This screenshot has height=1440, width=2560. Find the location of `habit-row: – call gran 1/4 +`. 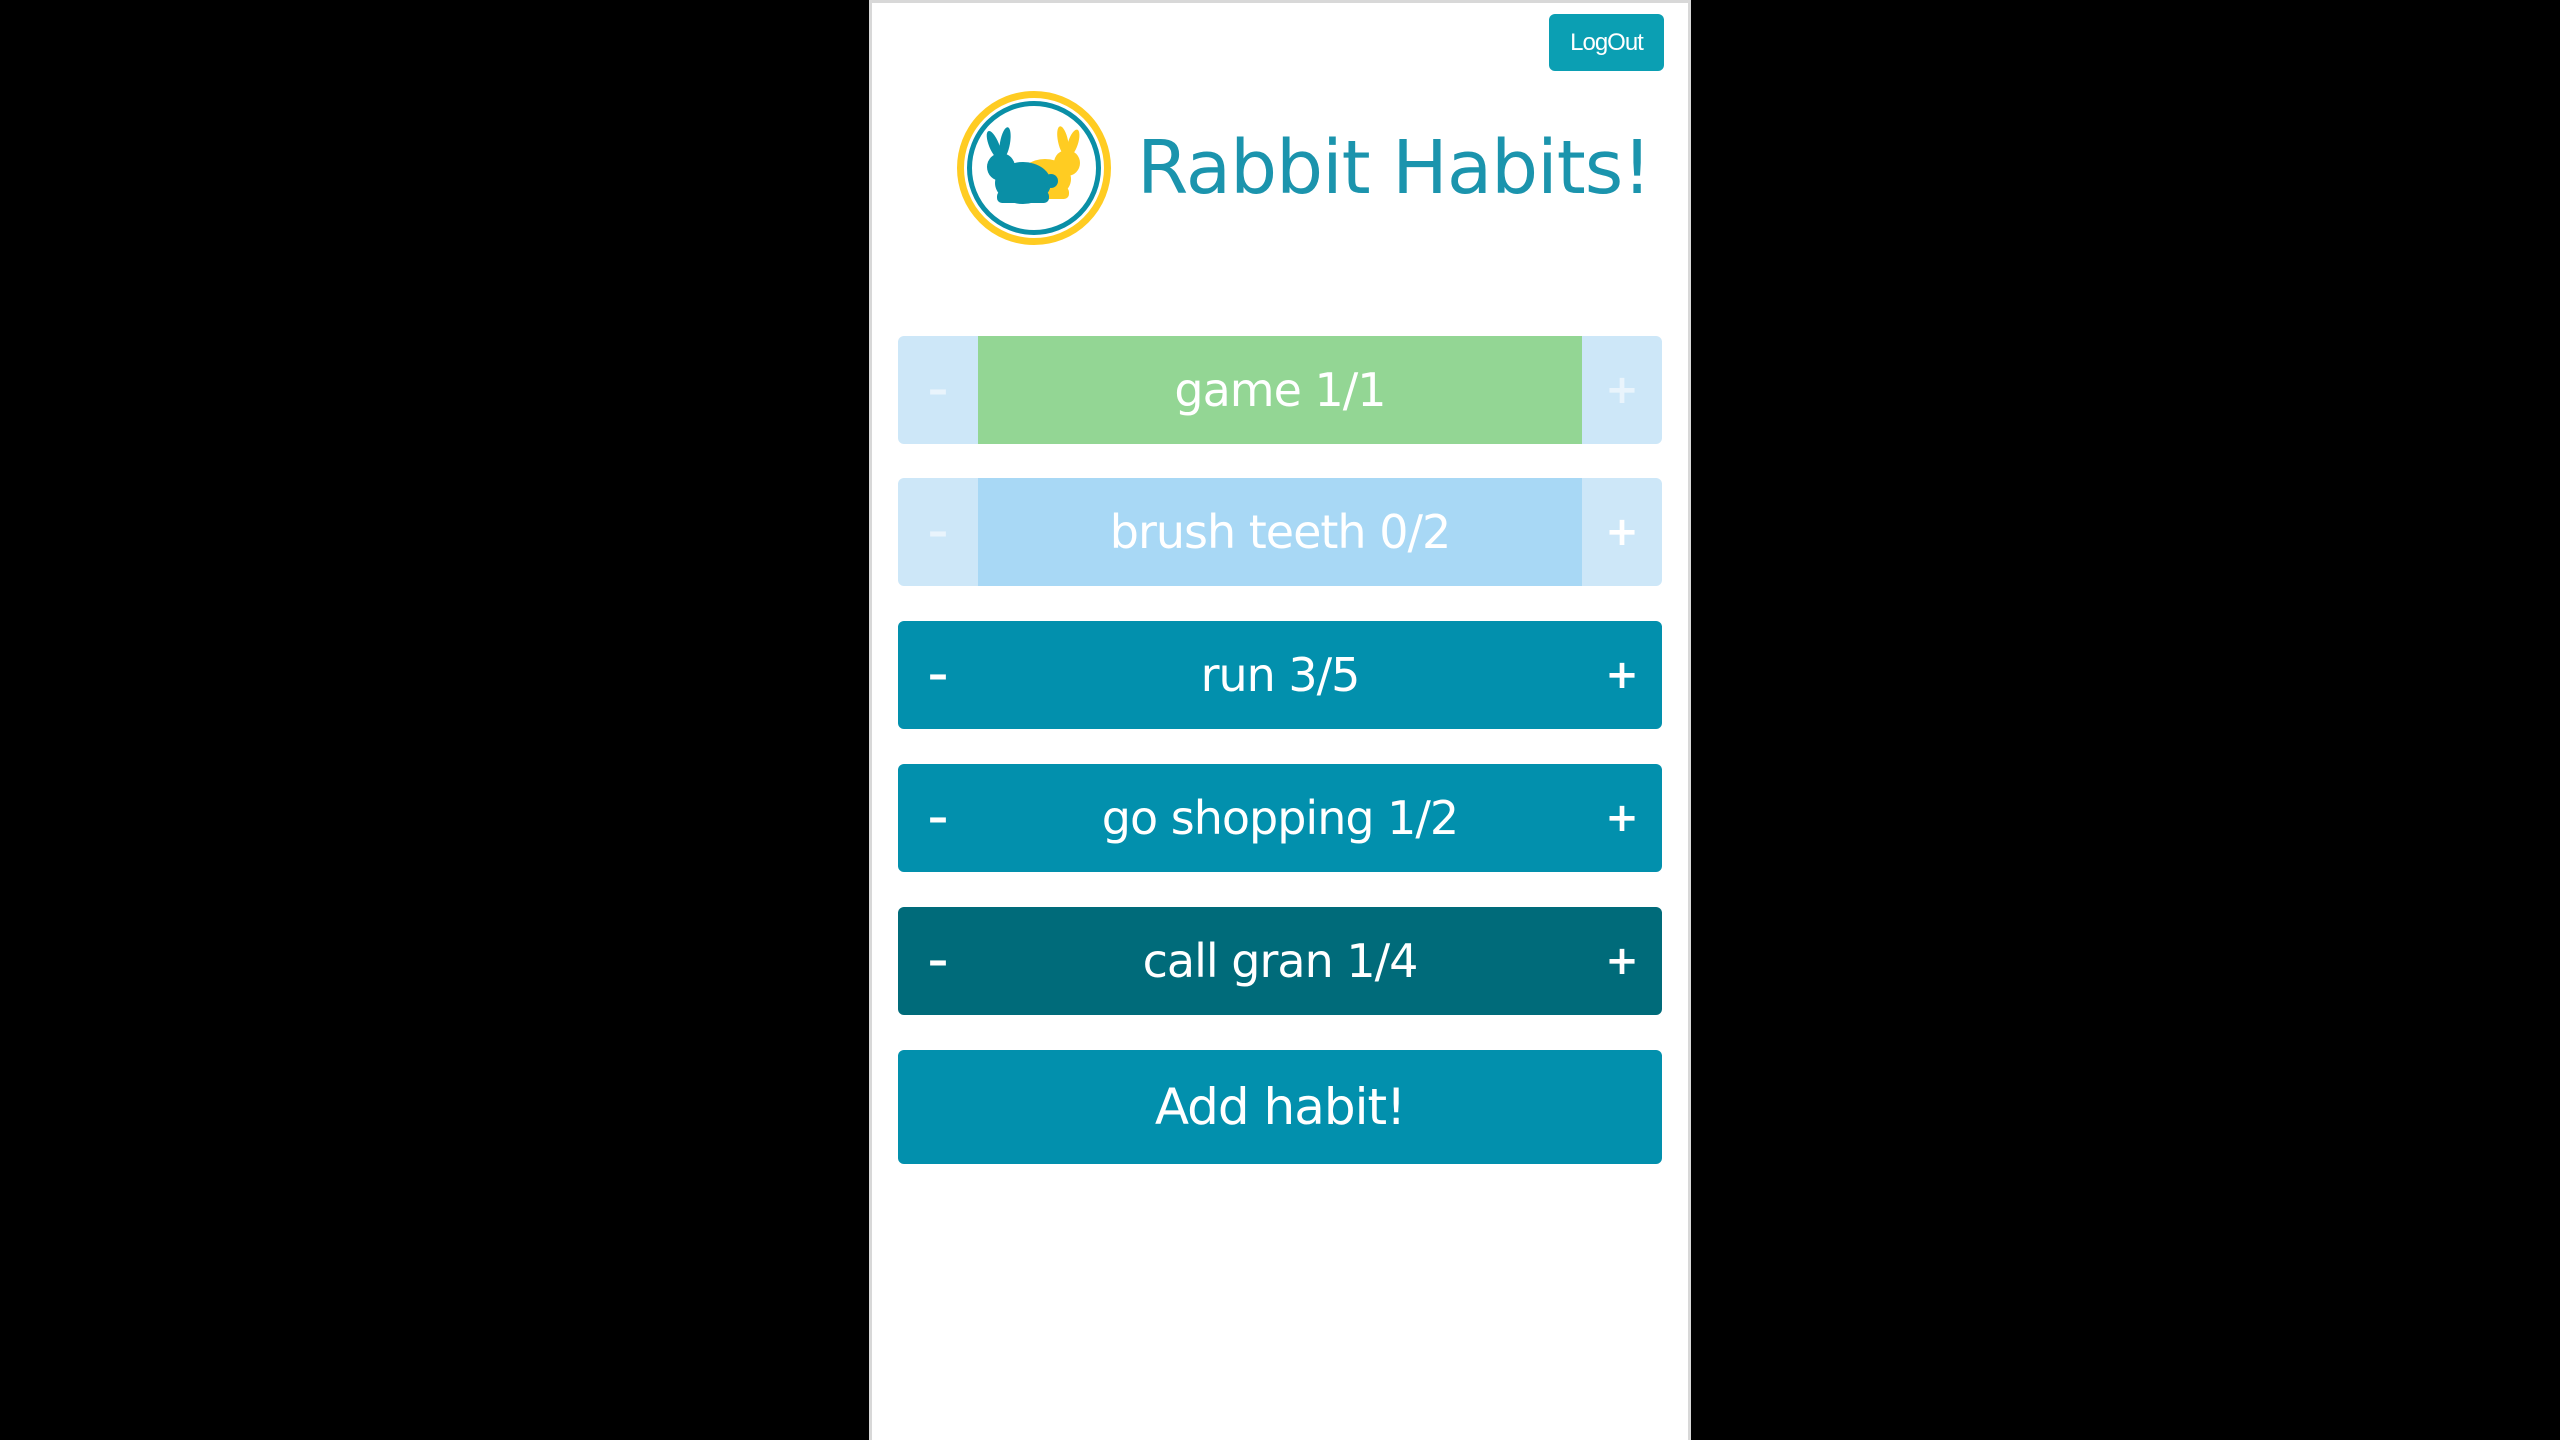

habit-row: – call gran 1/4 + is located at coordinates (1280, 961).